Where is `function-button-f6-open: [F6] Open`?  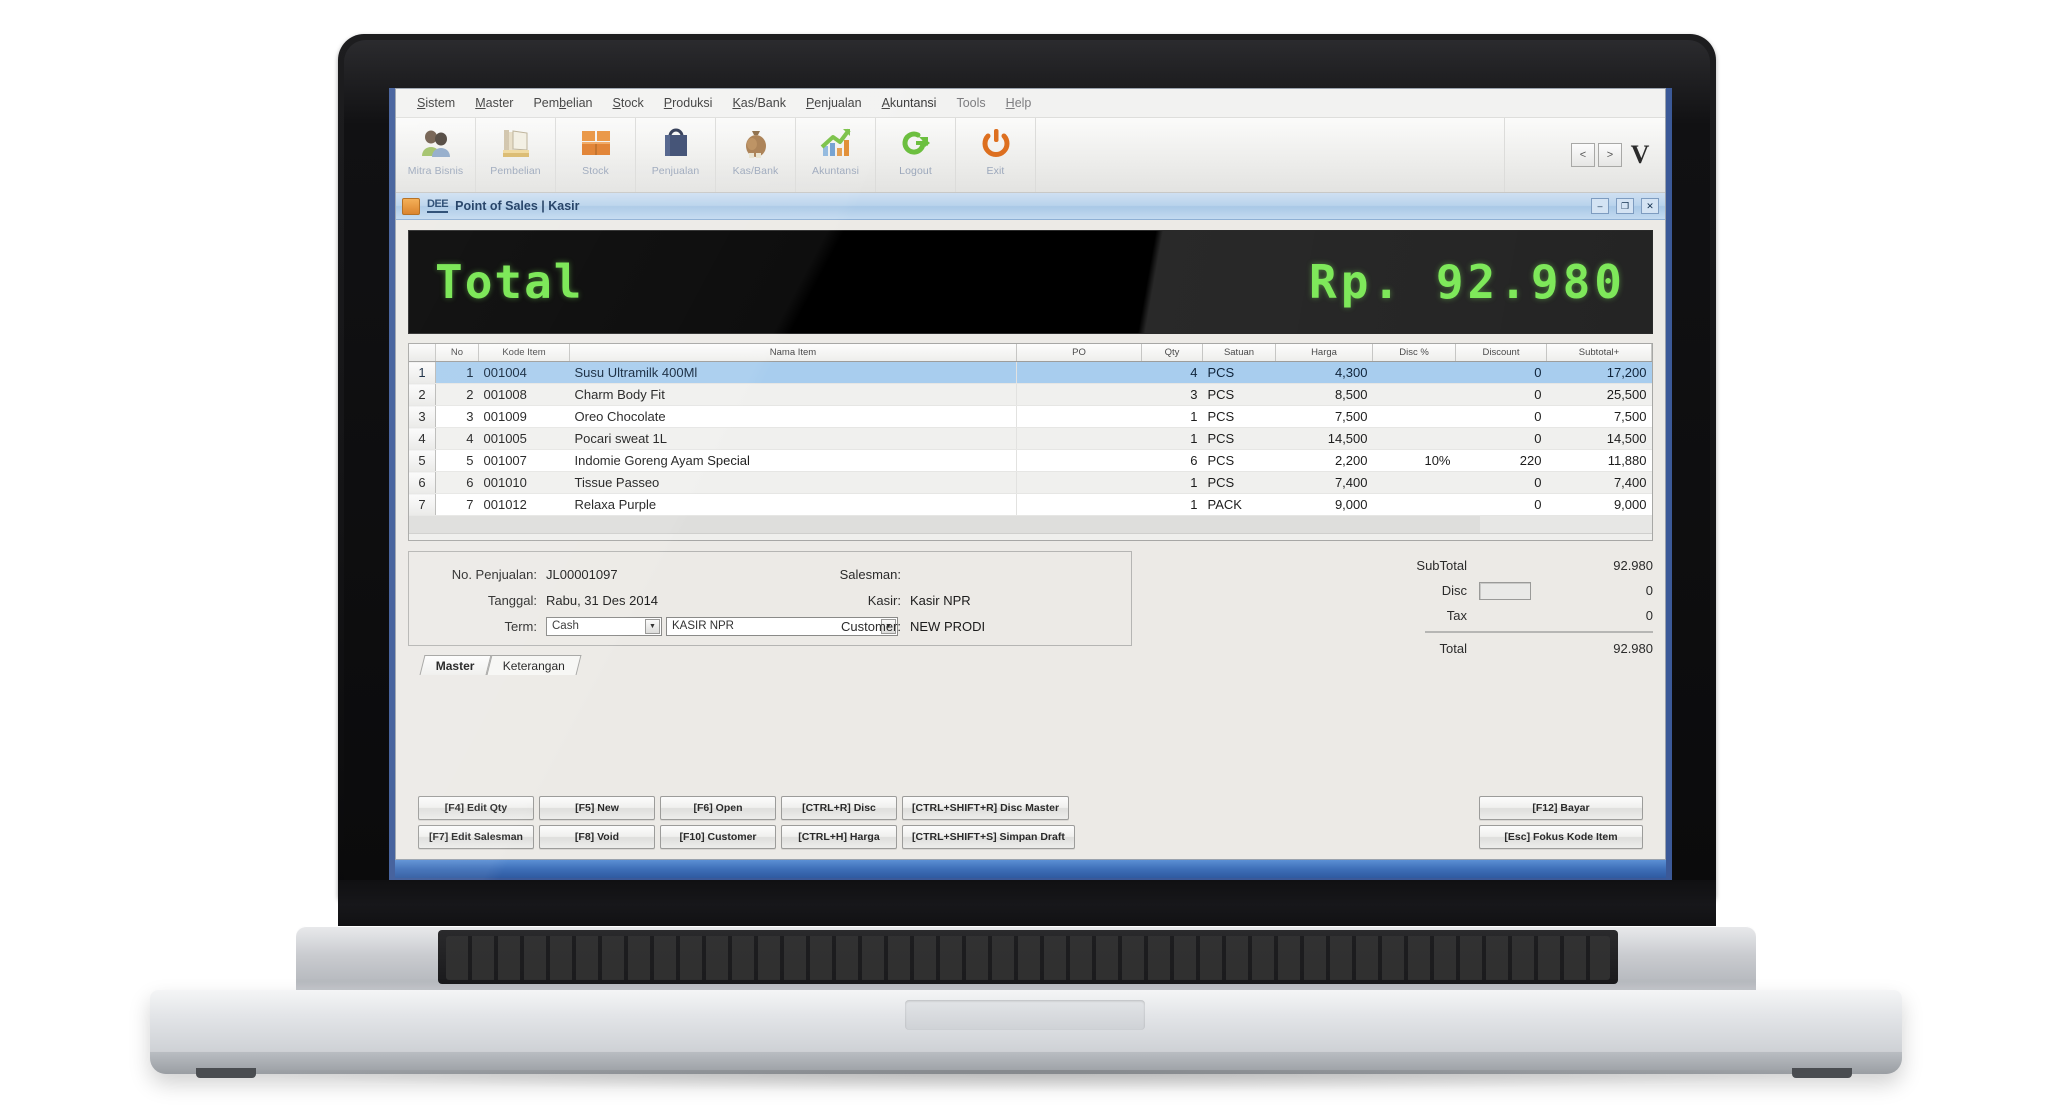
function-button-f6-open: [F6] Open is located at coordinates (718, 808).